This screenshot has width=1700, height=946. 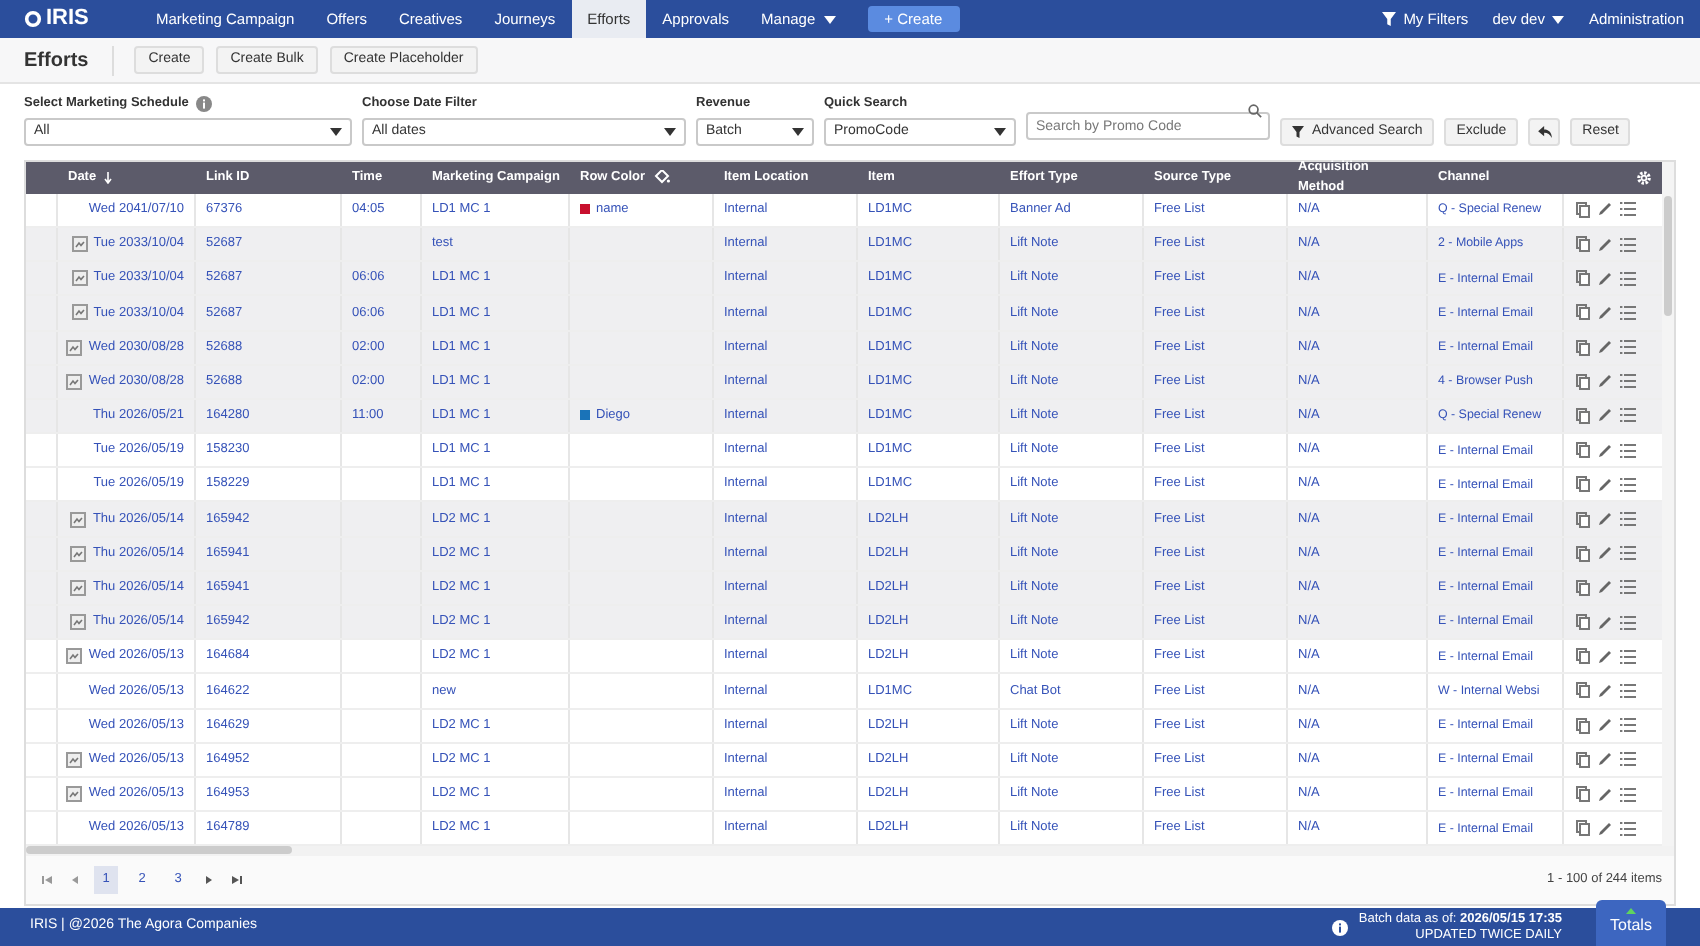 What do you see at coordinates (1583, 209) in the screenshot?
I see `copy-icon` at bounding box center [1583, 209].